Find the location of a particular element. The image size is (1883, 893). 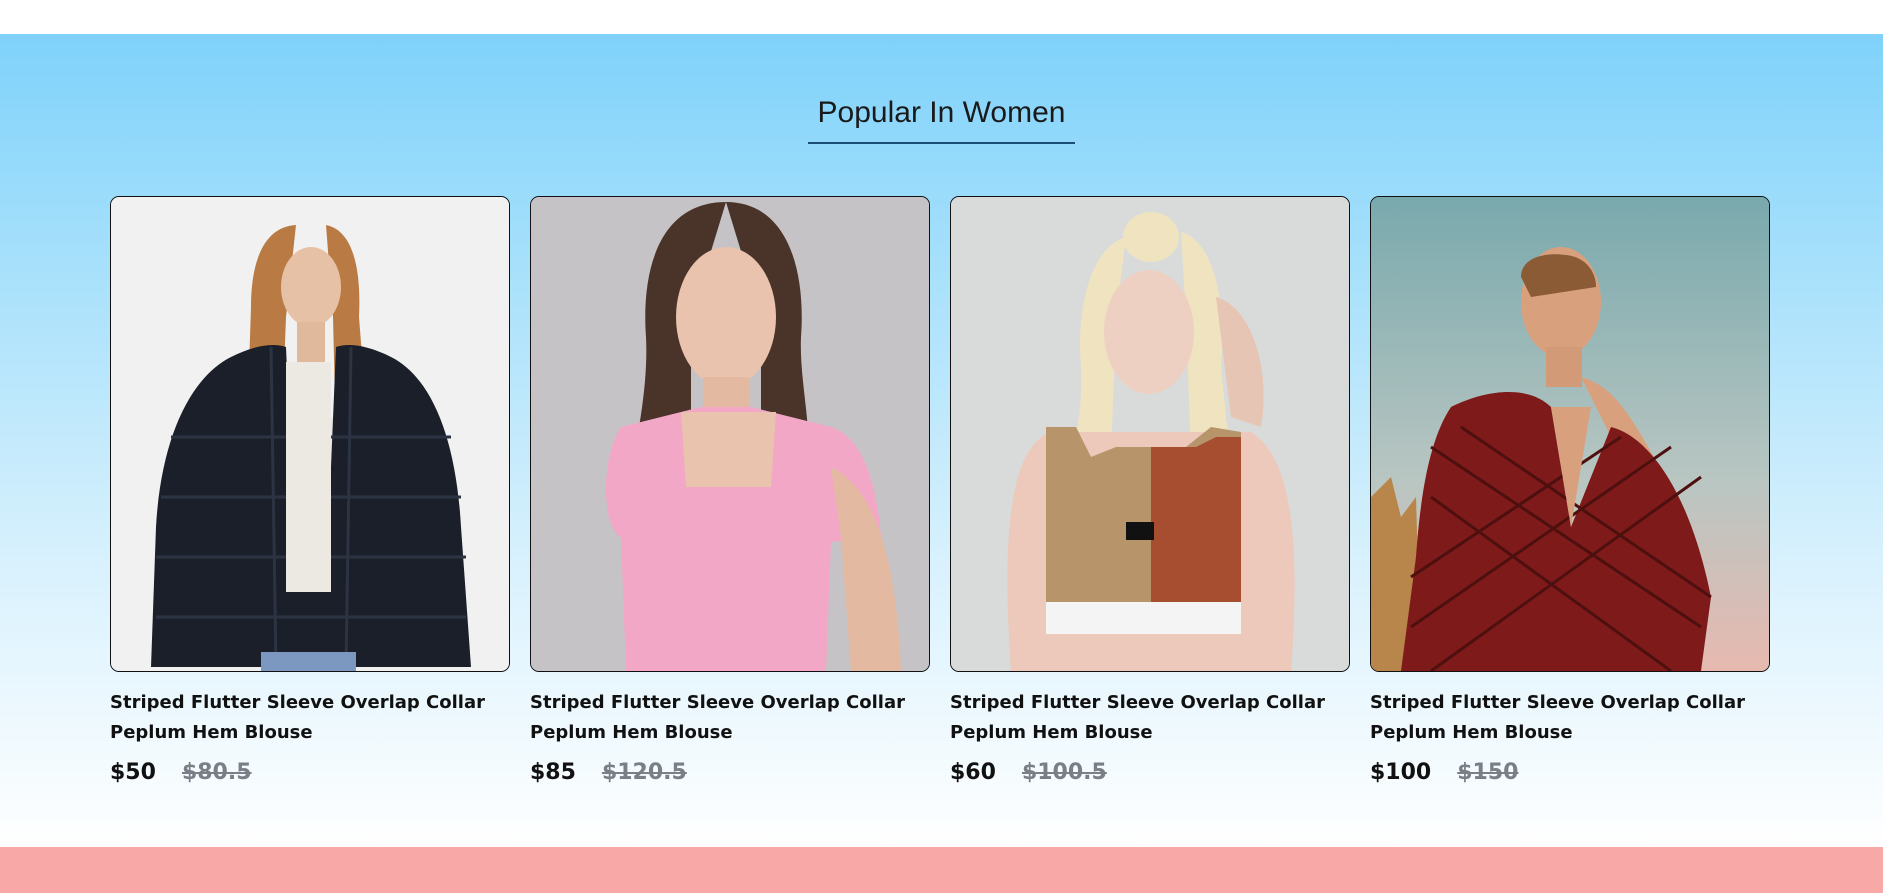

price-row: $100 $150 is located at coordinates (1570, 772).